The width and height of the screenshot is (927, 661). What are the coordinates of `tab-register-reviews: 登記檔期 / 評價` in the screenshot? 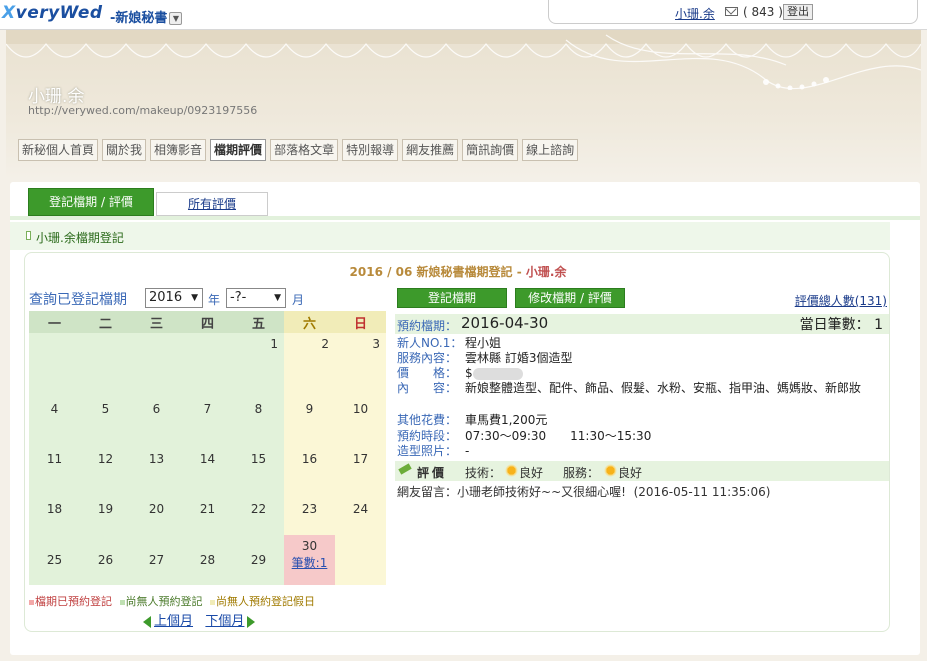 It's located at (91, 202).